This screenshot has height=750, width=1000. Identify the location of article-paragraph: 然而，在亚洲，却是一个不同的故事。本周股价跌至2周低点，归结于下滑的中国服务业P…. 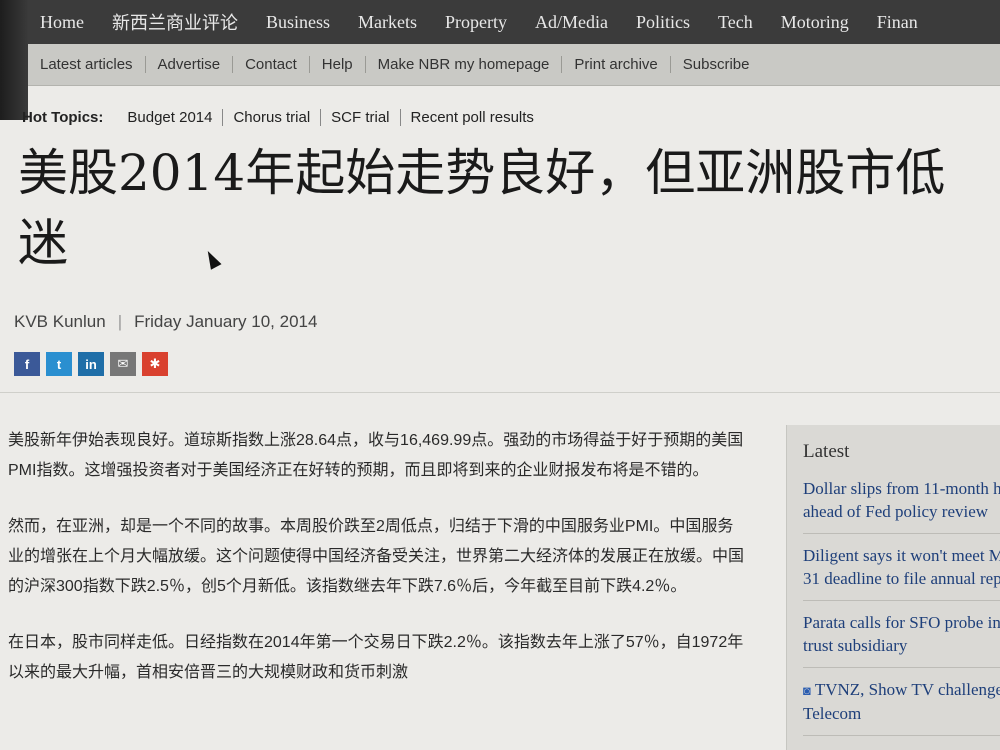
(376, 556).